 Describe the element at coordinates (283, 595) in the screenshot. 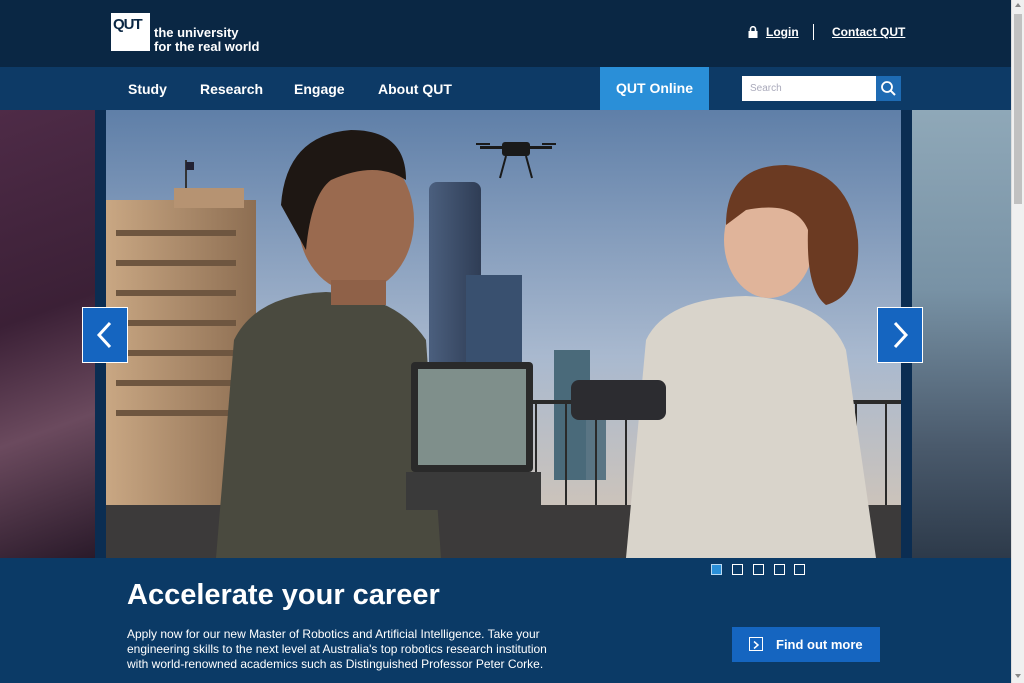

I see `hero-title: Accelerate your career` at that location.